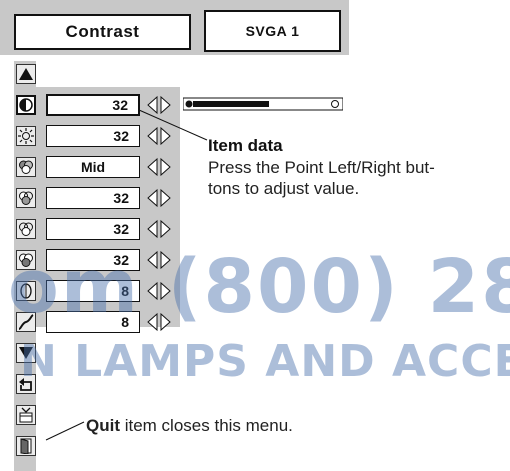 Image resolution: width=510 pixels, height=471 pixels. What do you see at coordinates (93, 167) in the screenshot?
I see `color-temp-value: Mid` at bounding box center [93, 167].